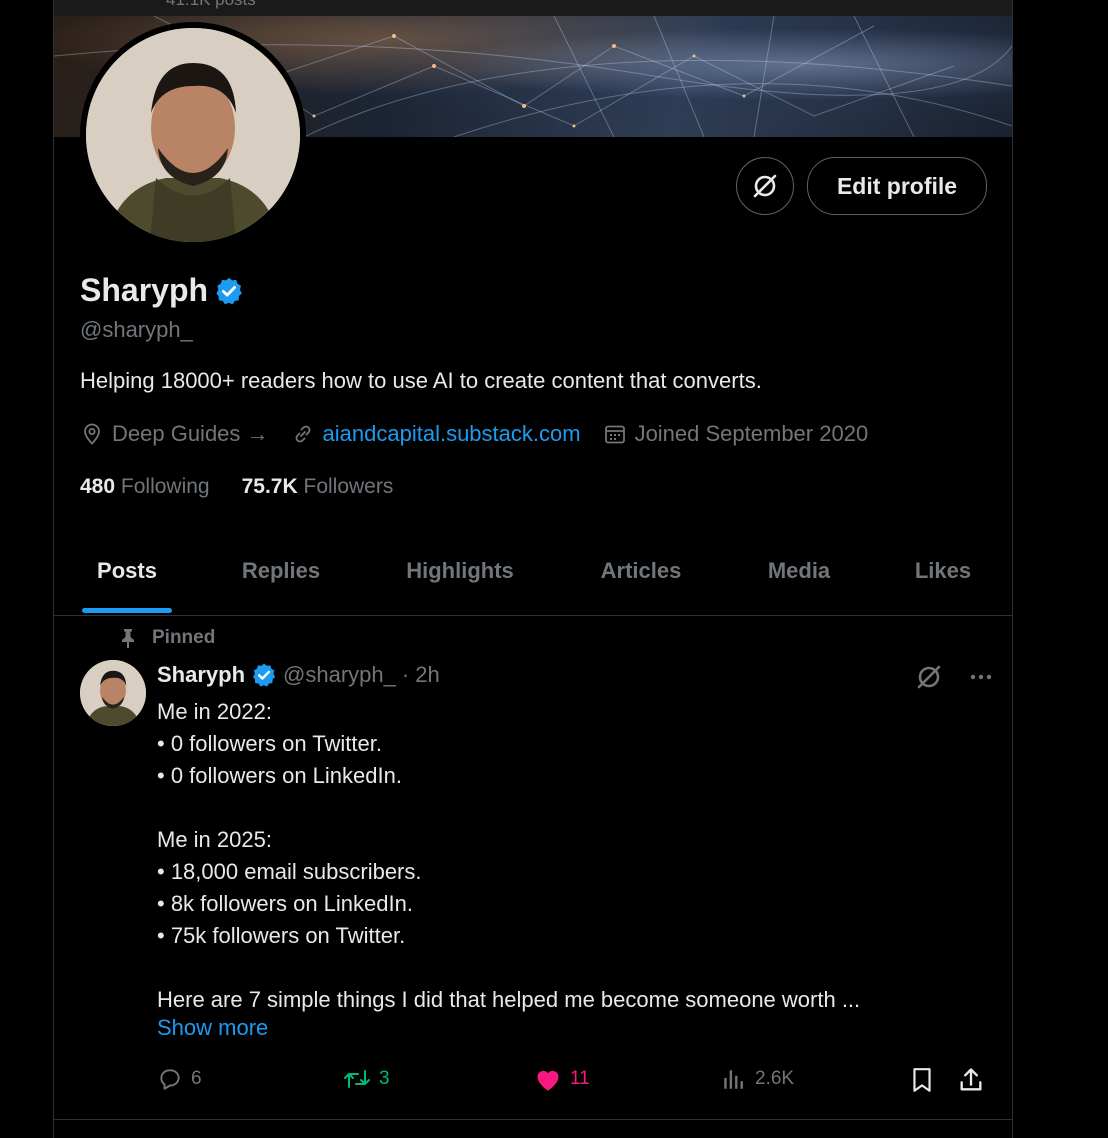  What do you see at coordinates (733, 1079) in the screenshot?
I see `views-icon` at bounding box center [733, 1079].